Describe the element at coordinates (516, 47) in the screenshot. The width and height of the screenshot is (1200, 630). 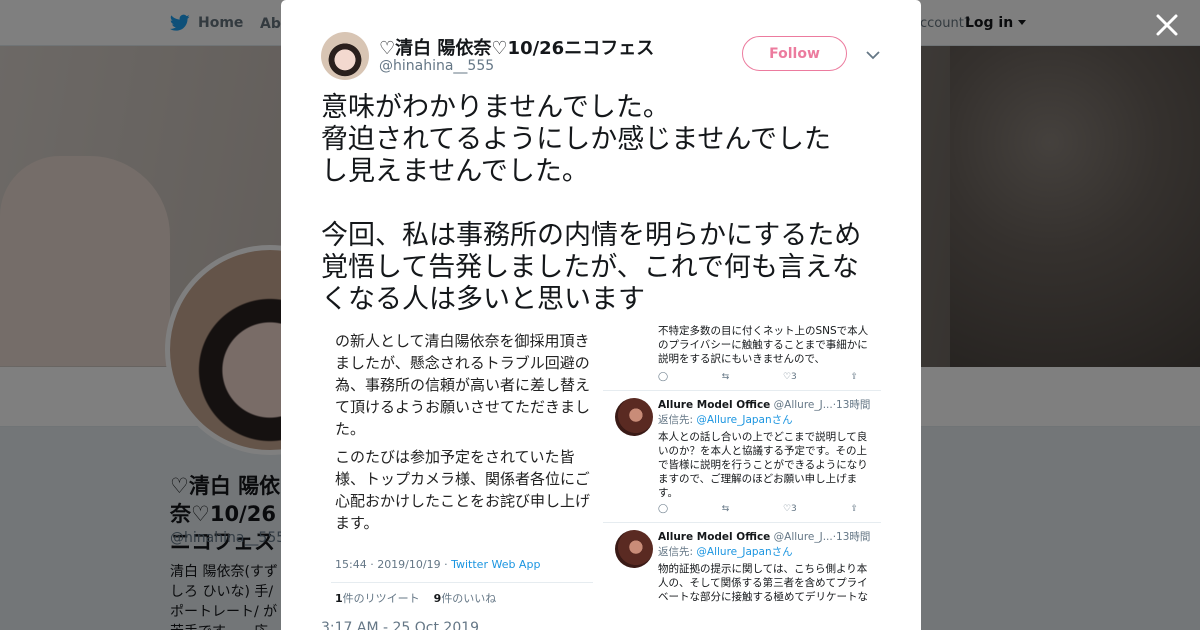
I see `author-name: ♡清白 陽依奈♡10/26ニコフェス` at that location.